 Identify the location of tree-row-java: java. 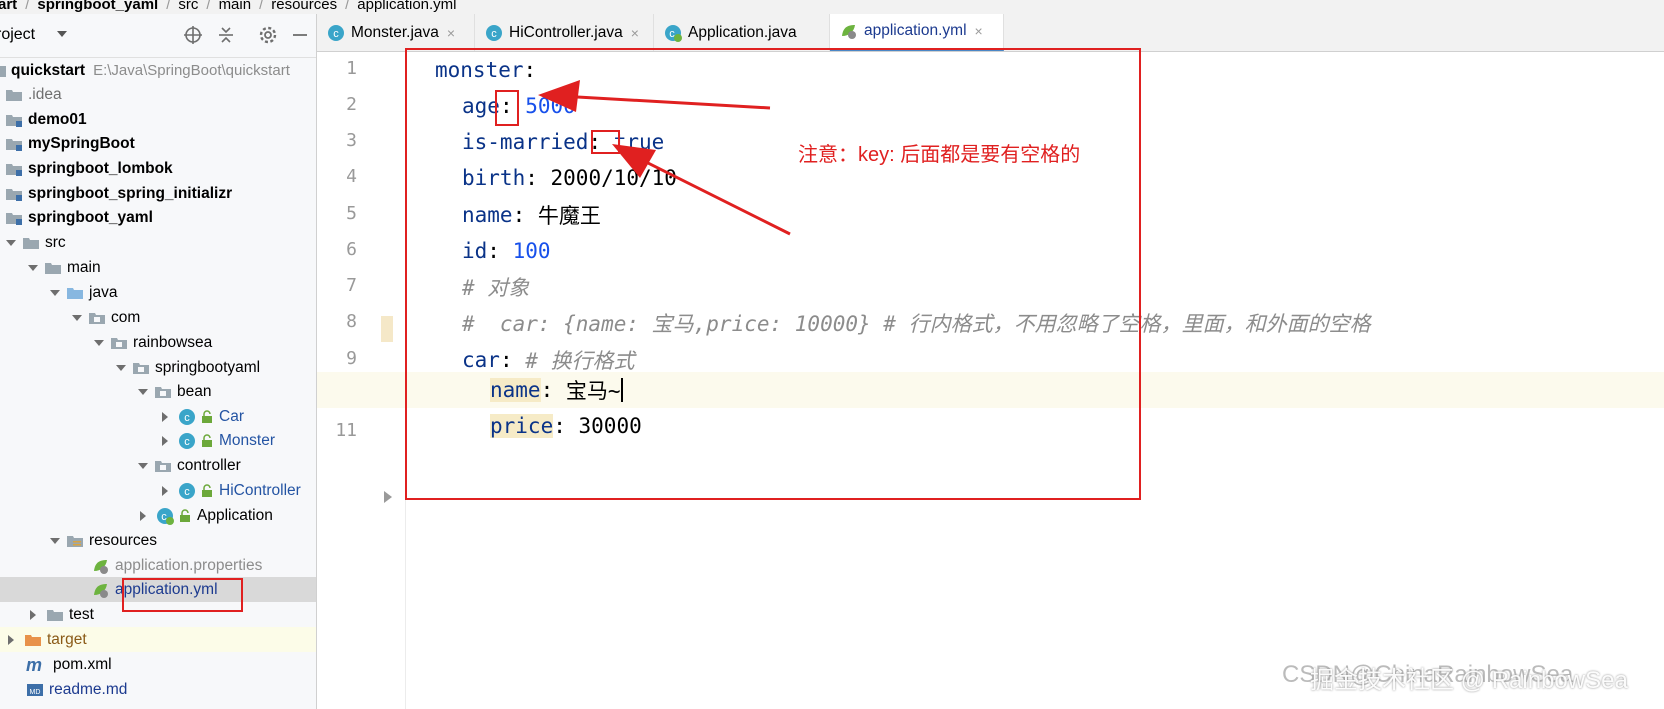
(158, 292).